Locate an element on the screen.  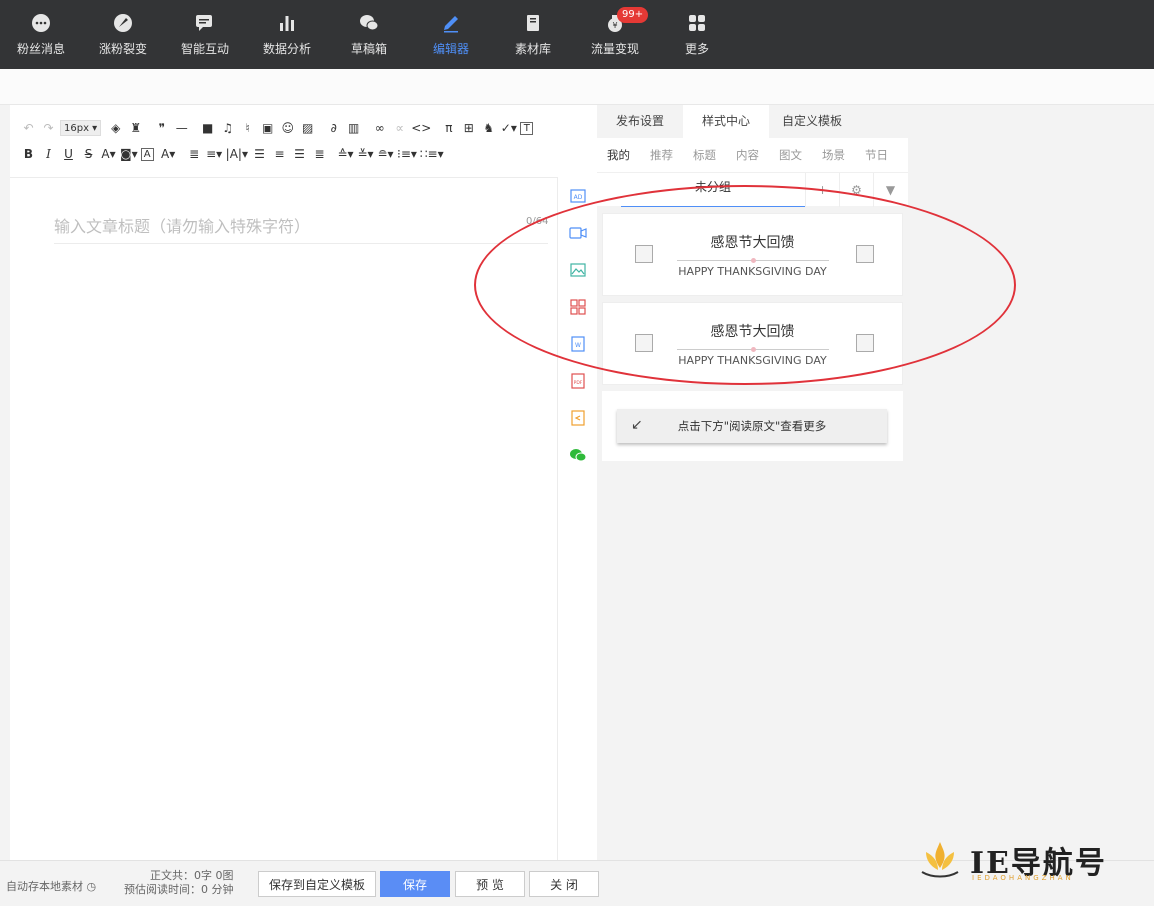
paragraph-spacing-before-icon: ≚▾ is located at coordinates (365, 154).